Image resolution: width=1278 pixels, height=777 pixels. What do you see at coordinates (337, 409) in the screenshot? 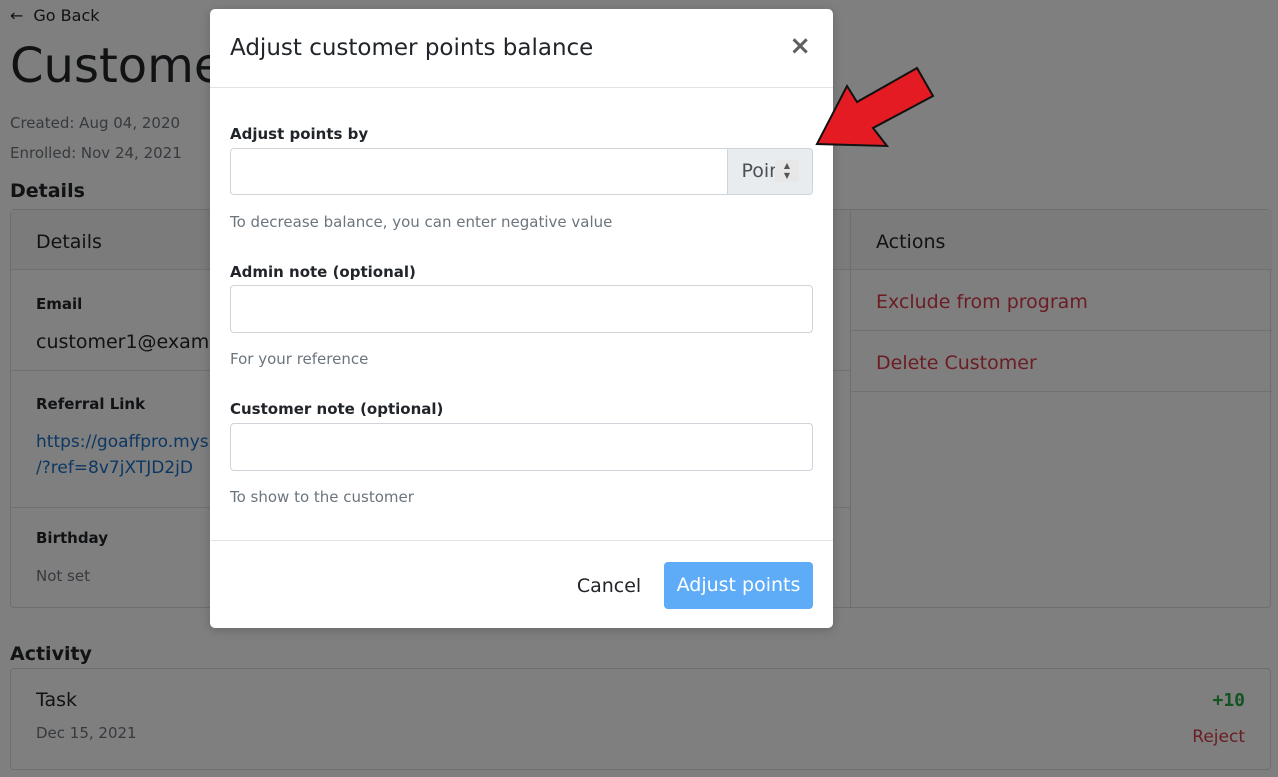
I see `customer-note-label: Customer note (optional)` at bounding box center [337, 409].